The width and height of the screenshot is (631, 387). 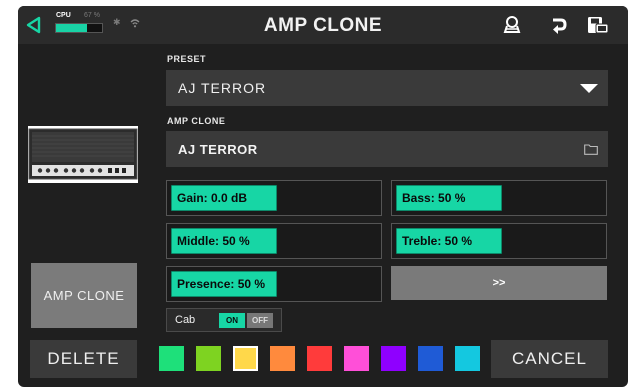 What do you see at coordinates (187, 59) in the screenshot?
I see `preset-label: PRESET` at bounding box center [187, 59].